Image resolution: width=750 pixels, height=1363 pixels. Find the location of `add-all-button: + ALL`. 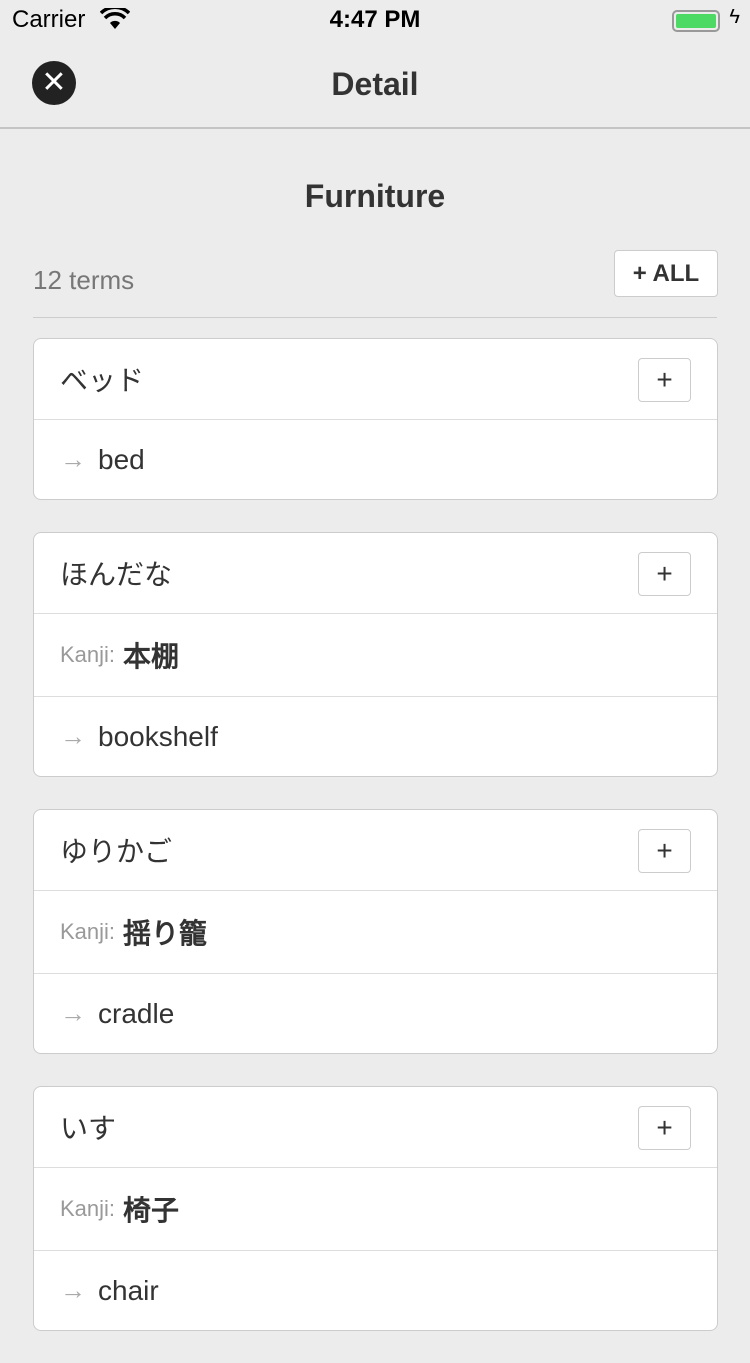

add-all-button: + ALL is located at coordinates (666, 273).